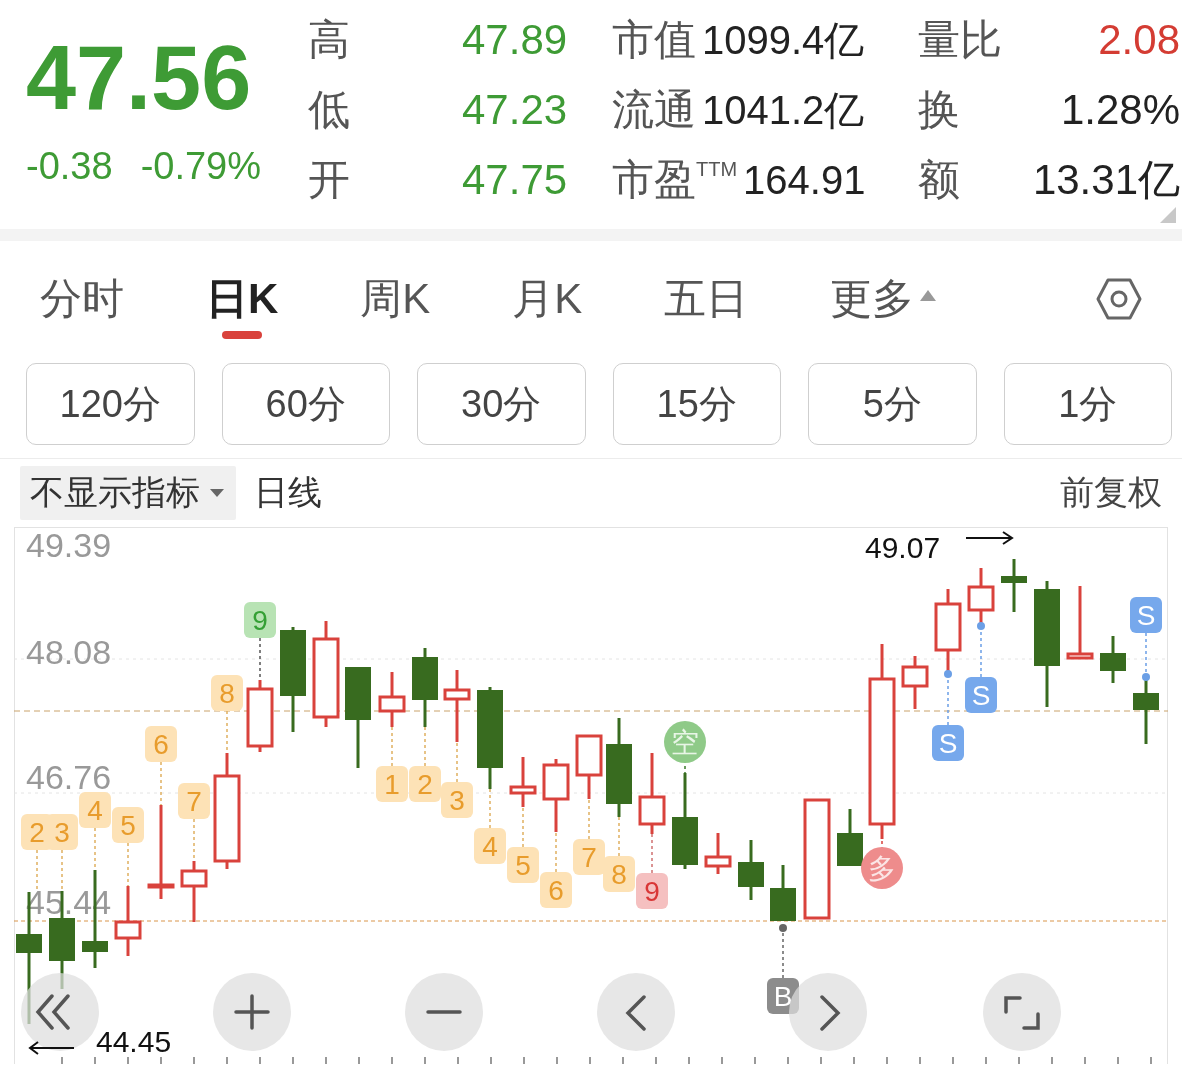 The width and height of the screenshot is (1182, 1080). I want to click on chart-tab: 日K, so click(242, 311).